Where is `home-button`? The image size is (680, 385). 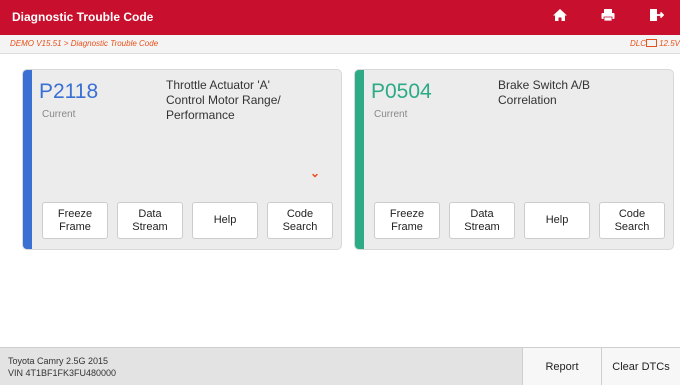 home-button is located at coordinates (560, 17).